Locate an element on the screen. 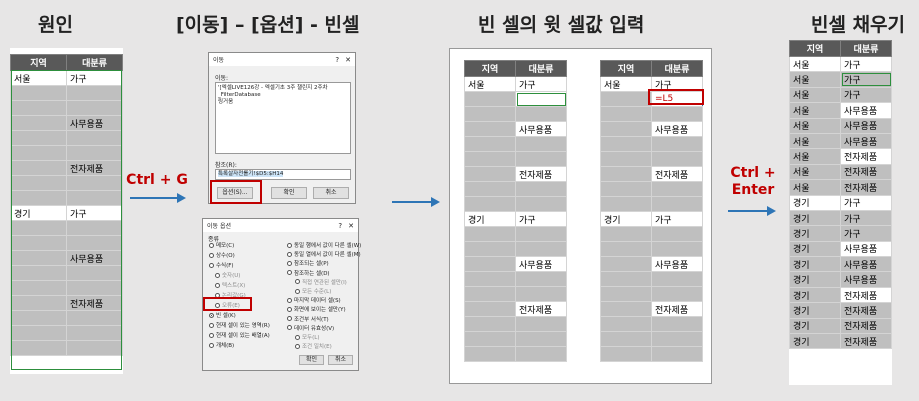  goto-list-item: '[엑셀LIVE126강 - 엑셀기초 3주 챌린지 2주차 is located at coordinates (283, 88).